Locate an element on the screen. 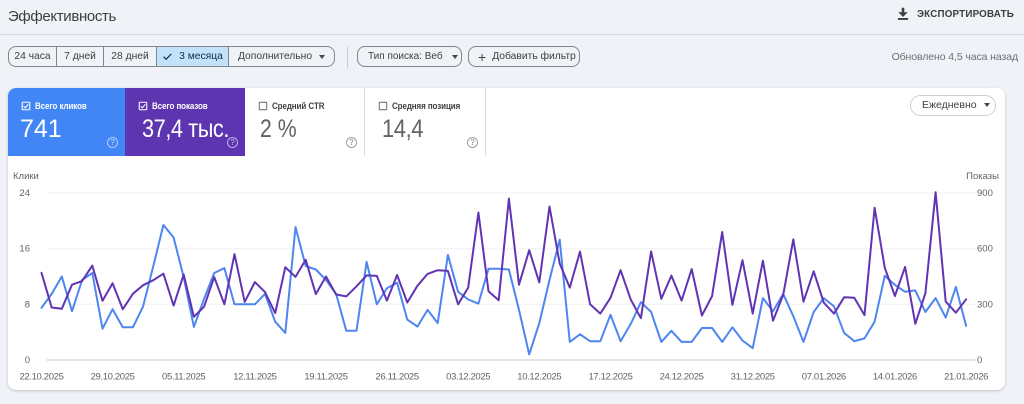 The height and width of the screenshot is (404, 1024). svg-text: 600 is located at coordinates (985, 249).